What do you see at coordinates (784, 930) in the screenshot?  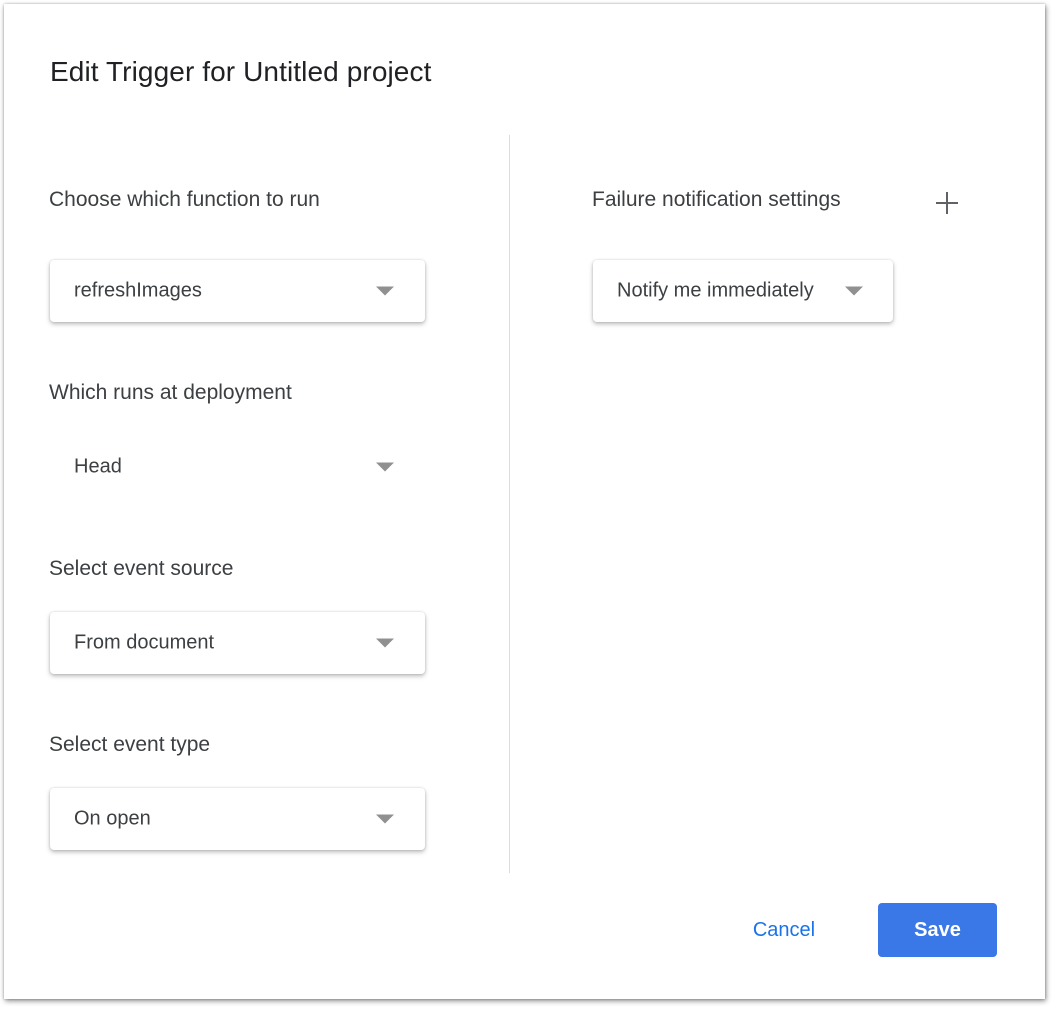 I see `cancel-button: Cancel` at bounding box center [784, 930].